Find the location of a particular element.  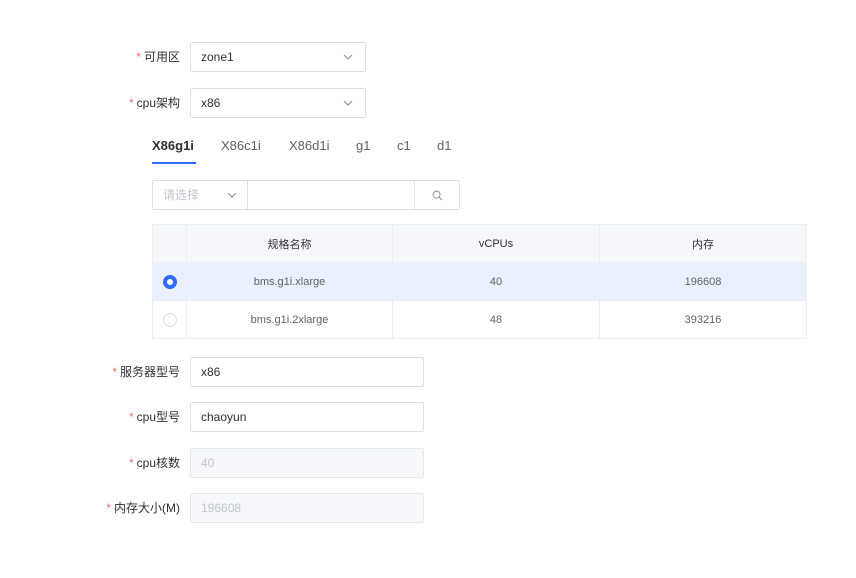

tab-x86c1i: X86c1i is located at coordinates (241, 145).